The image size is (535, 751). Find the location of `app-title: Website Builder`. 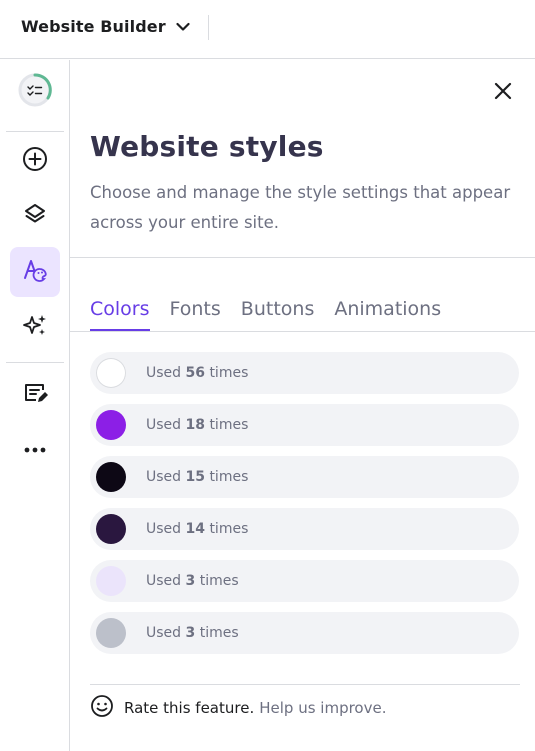

app-title: Website Builder is located at coordinates (93, 26).